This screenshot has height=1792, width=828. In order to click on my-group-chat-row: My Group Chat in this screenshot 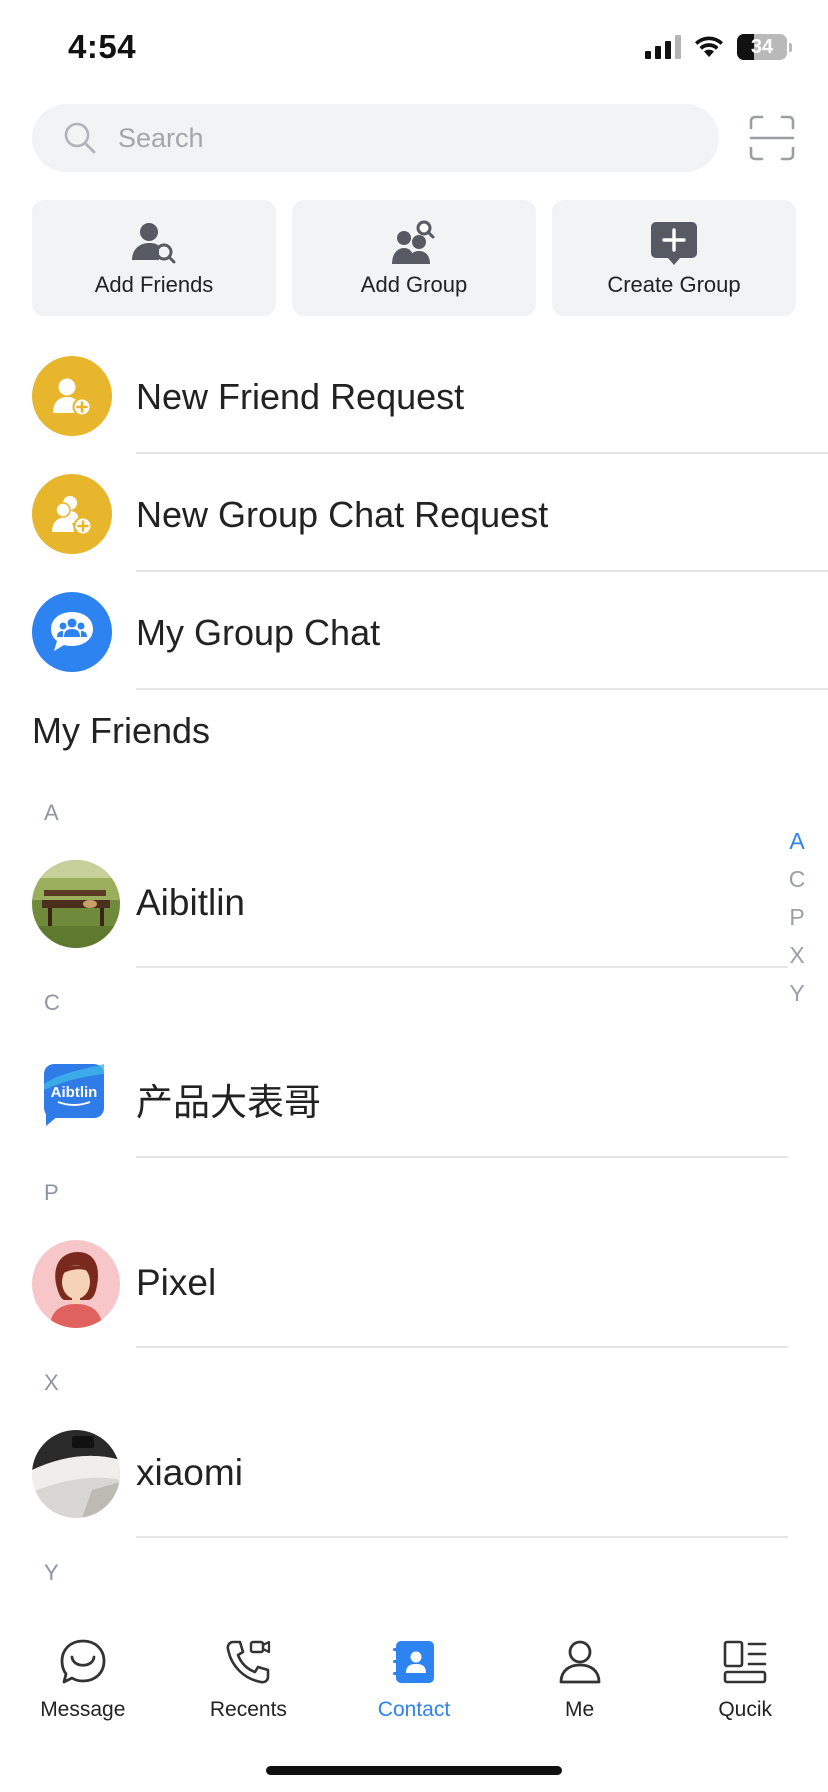, I will do `click(414, 631)`.